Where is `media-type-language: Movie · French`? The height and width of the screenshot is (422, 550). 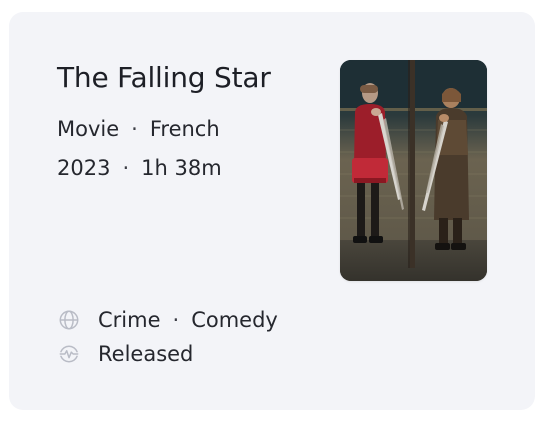
media-type-language: Movie · French is located at coordinates (138, 129).